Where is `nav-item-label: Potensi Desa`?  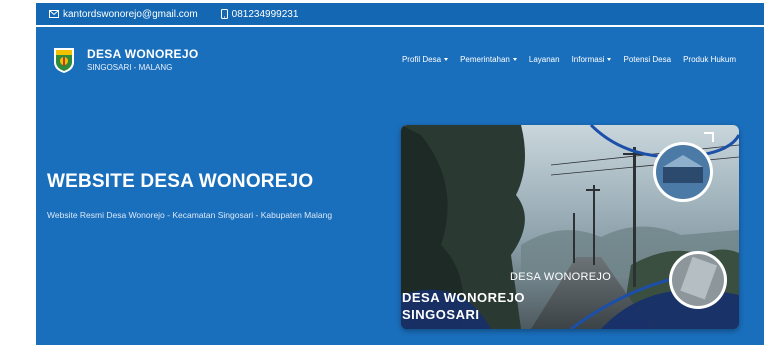
nav-item-label: Potensi Desa is located at coordinates (647, 59).